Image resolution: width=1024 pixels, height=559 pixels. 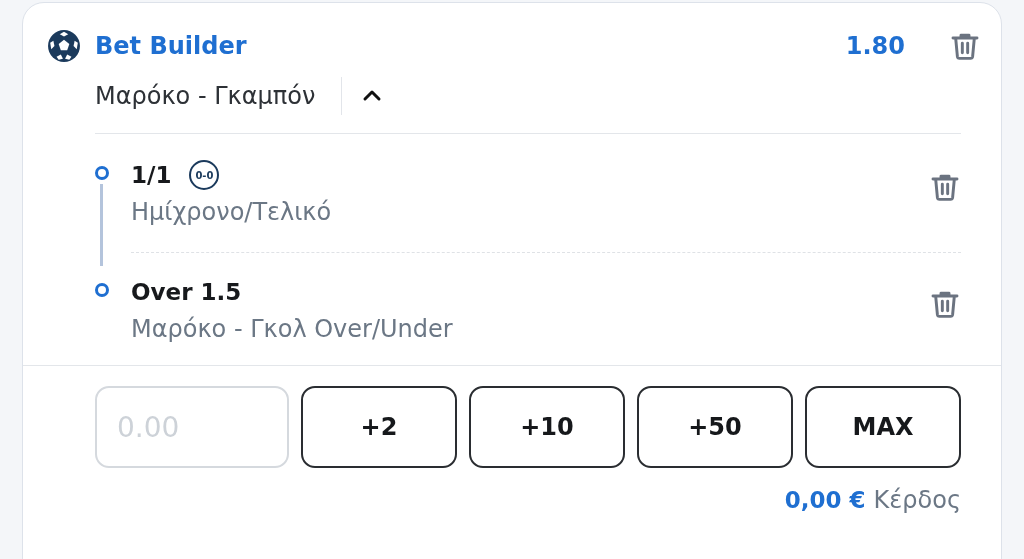 I want to click on quick-stake-button: MAX, so click(x=883, y=427).